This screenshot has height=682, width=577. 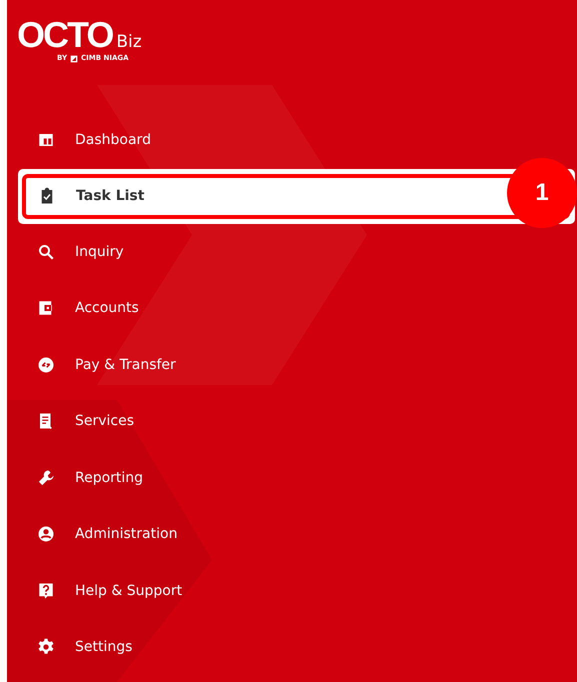 I want to click on menu-item: Accounts, so click(x=292, y=308).